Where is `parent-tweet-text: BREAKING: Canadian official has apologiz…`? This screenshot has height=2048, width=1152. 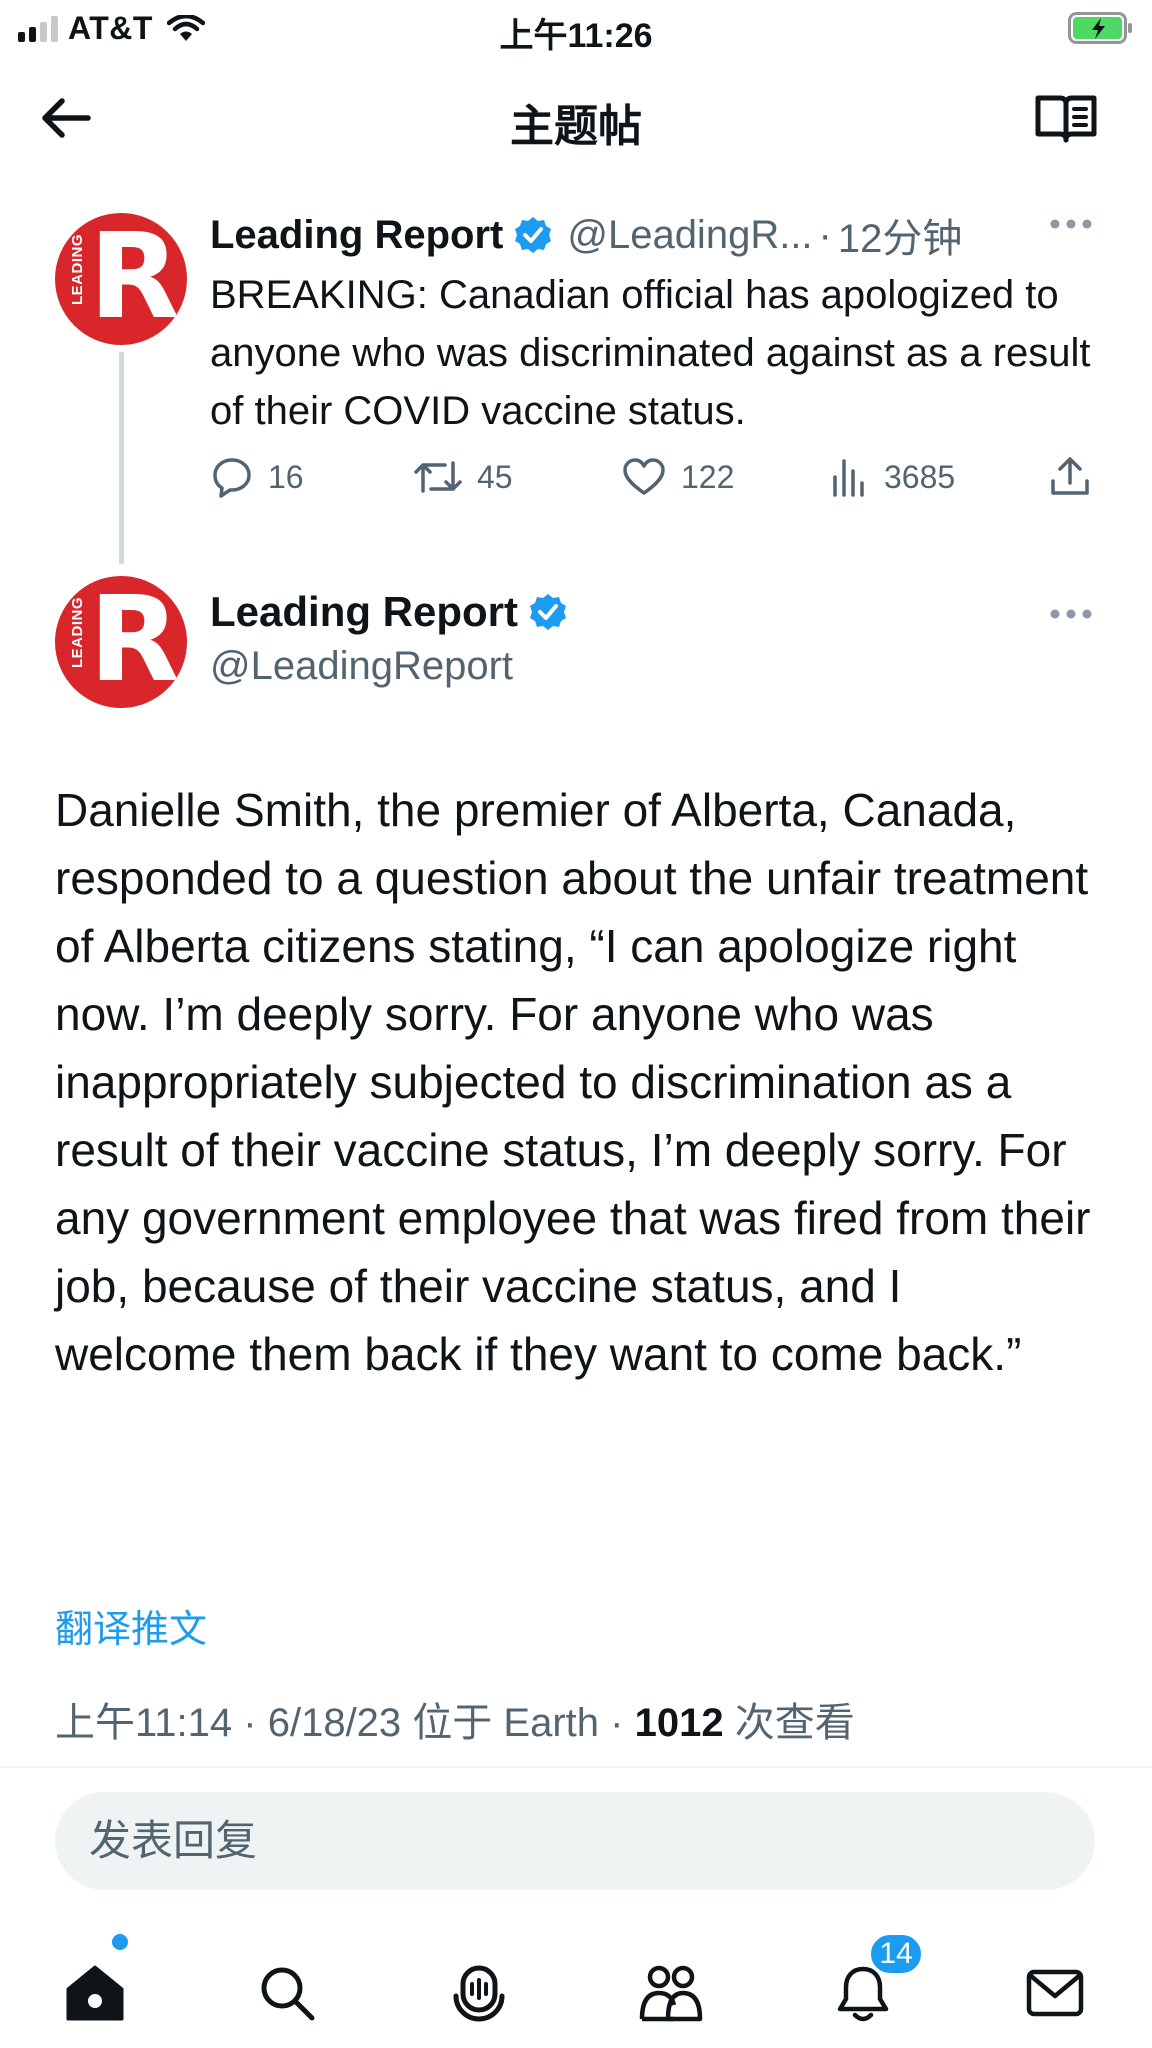
parent-tweet-text: BREAKING: Canadian official has apologiz… is located at coordinates (660, 353).